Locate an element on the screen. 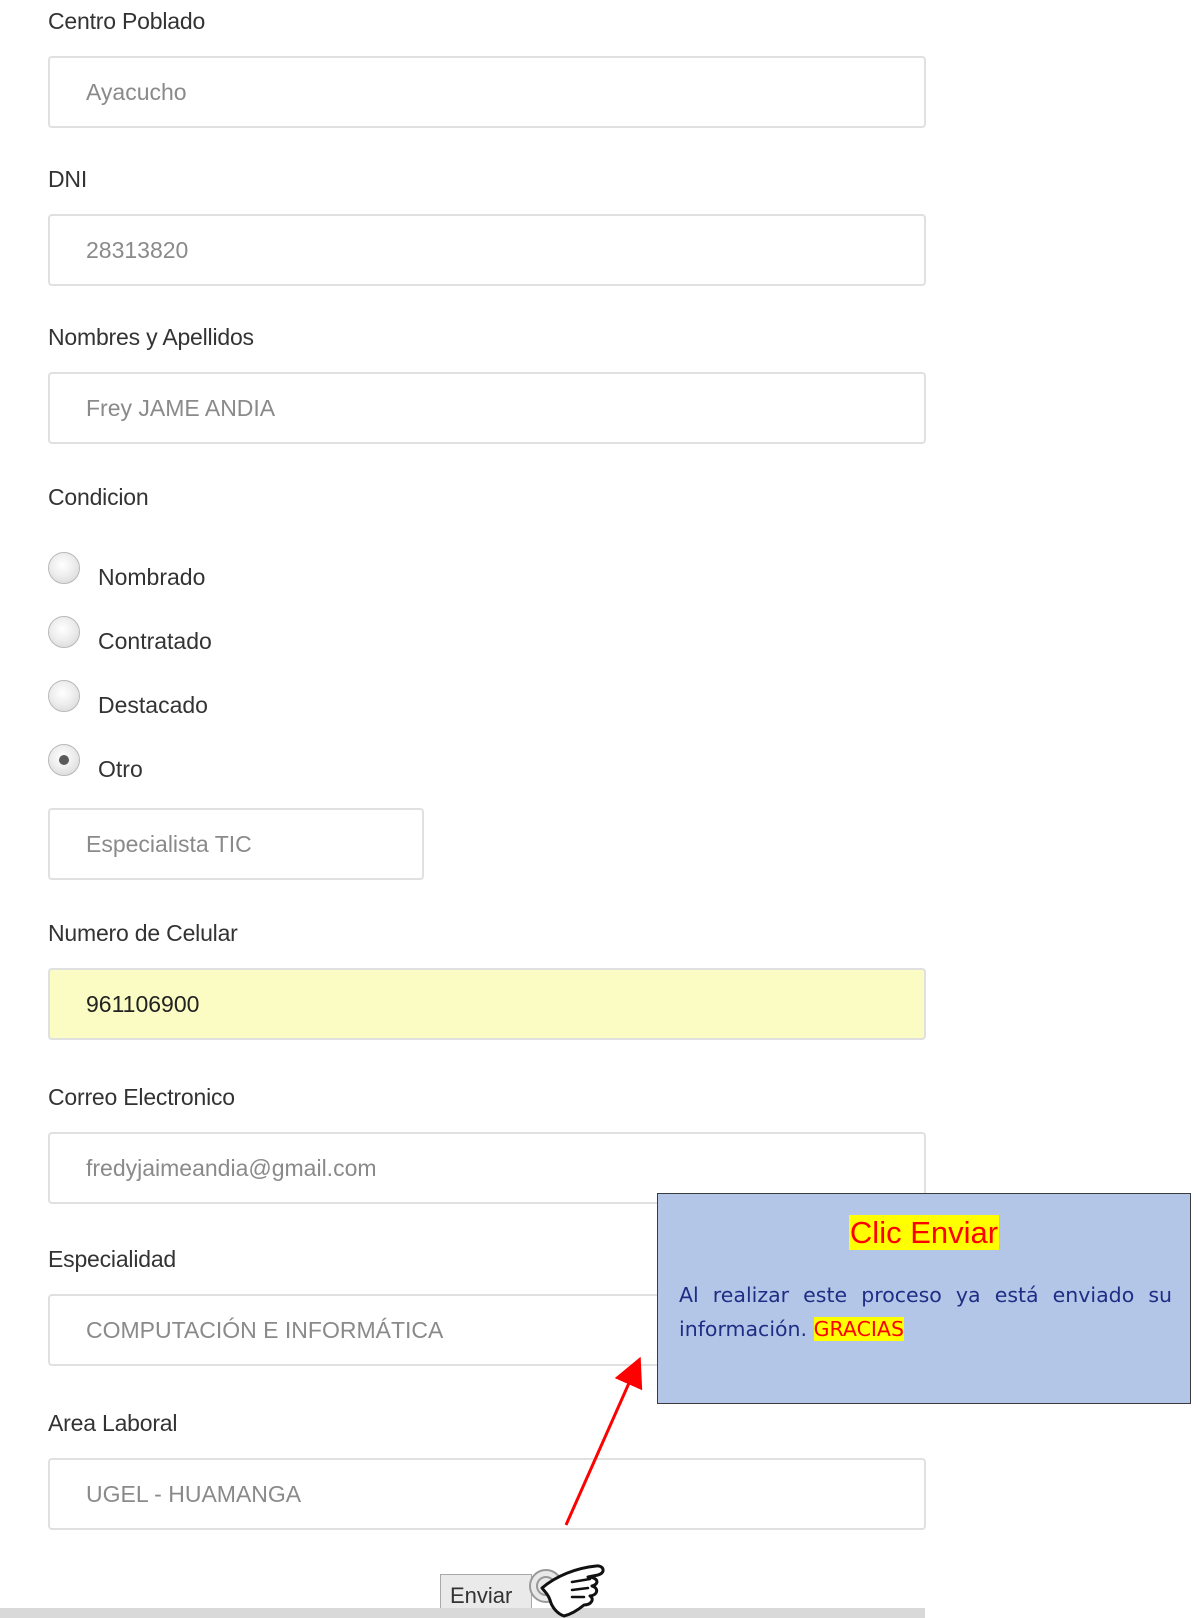 The height and width of the screenshot is (1618, 1198). celular-value: 961106900 is located at coordinates (143, 1004).